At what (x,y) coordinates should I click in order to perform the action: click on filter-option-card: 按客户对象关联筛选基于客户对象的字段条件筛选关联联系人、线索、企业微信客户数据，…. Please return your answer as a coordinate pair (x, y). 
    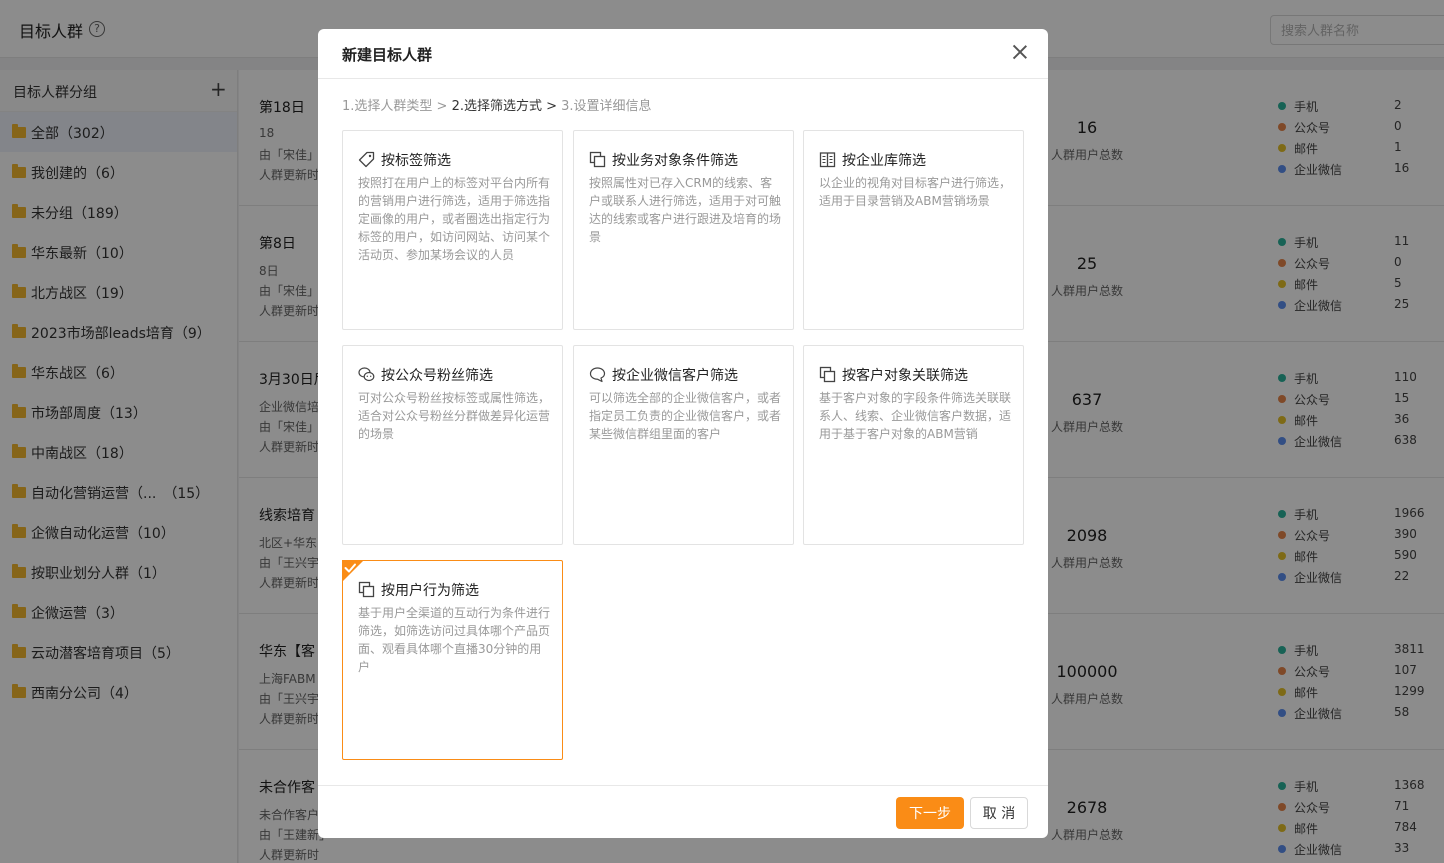
    Looking at the image, I should click on (913, 445).